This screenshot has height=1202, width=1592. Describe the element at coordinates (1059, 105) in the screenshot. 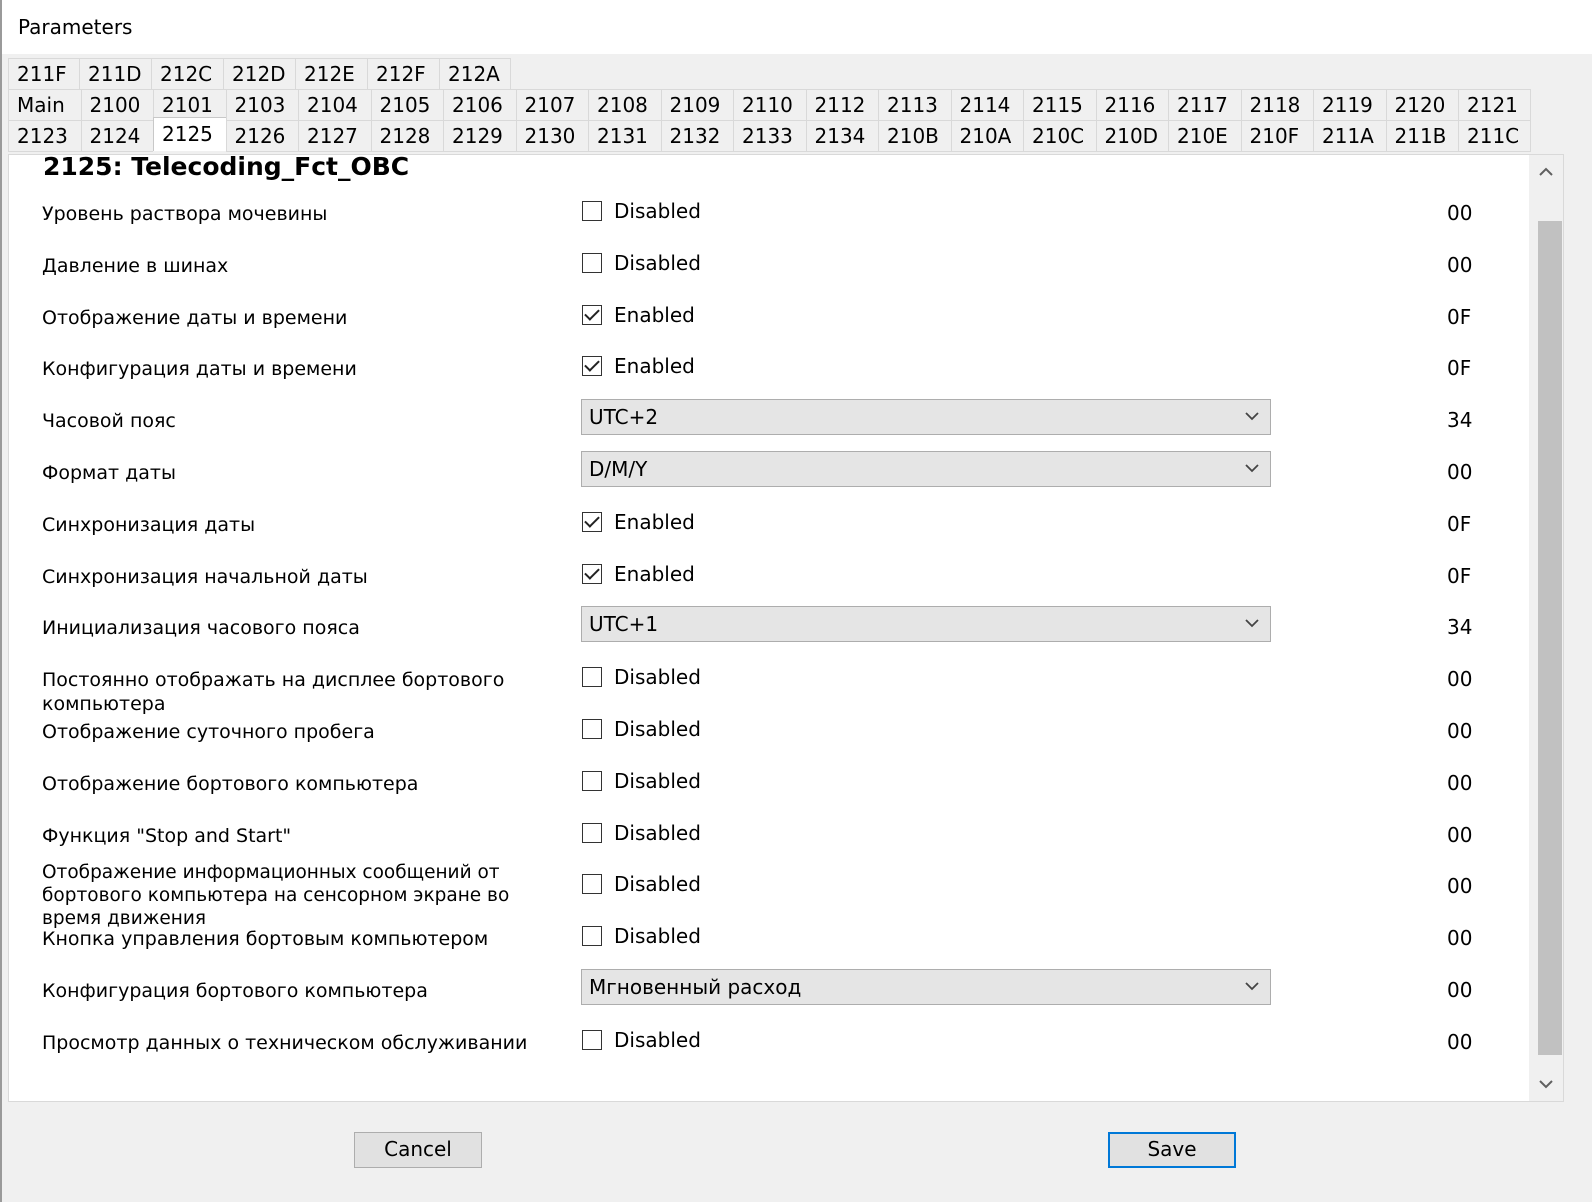

I see `tab-2115: 2115` at that location.